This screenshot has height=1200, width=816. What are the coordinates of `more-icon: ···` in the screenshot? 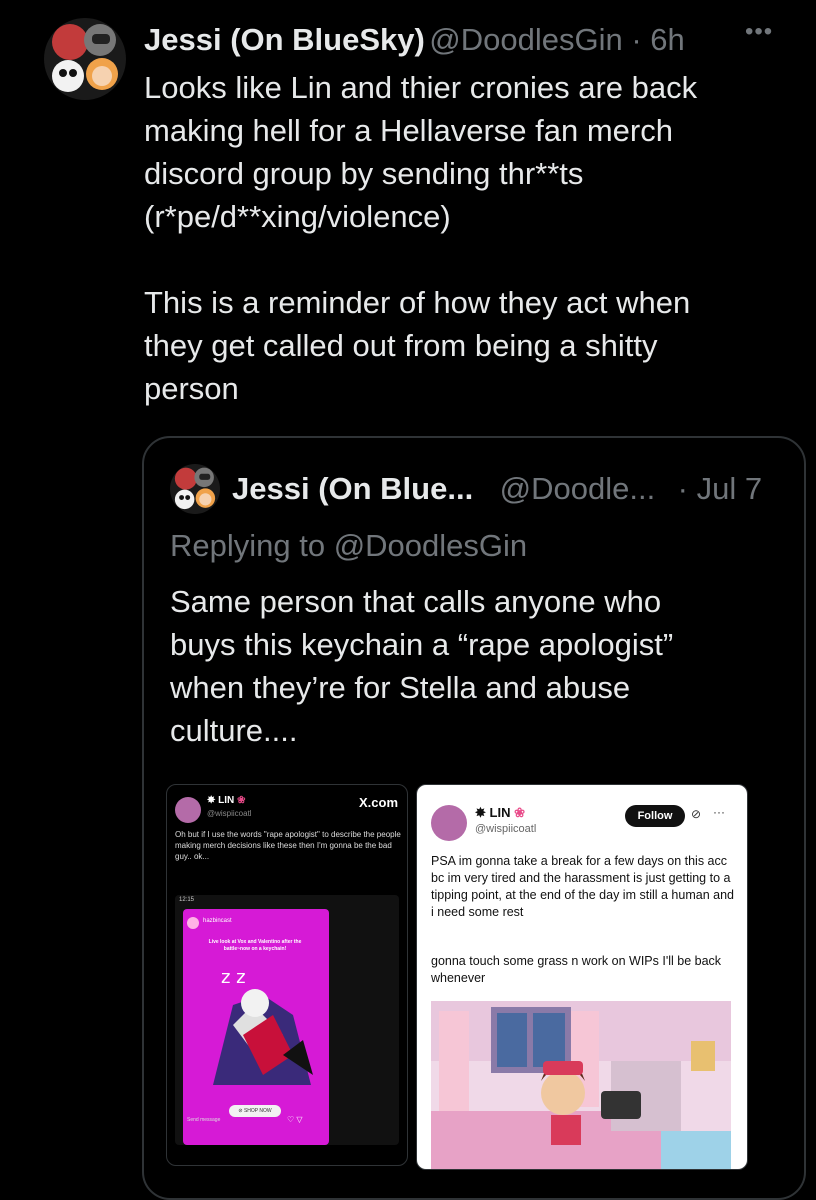 It's located at (719, 812).